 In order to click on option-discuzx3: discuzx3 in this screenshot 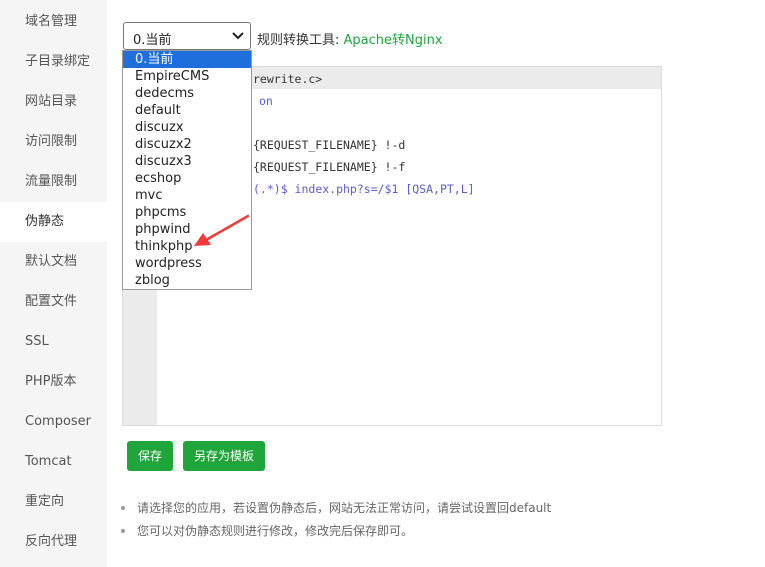, I will do `click(187, 161)`.